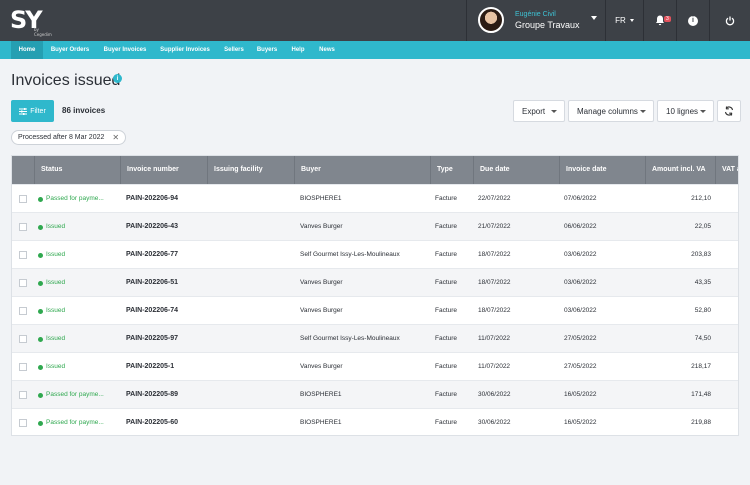 Image resolution: width=750 pixels, height=485 pixels. Describe the element at coordinates (730, 20) in the screenshot. I see `logout-button` at that location.